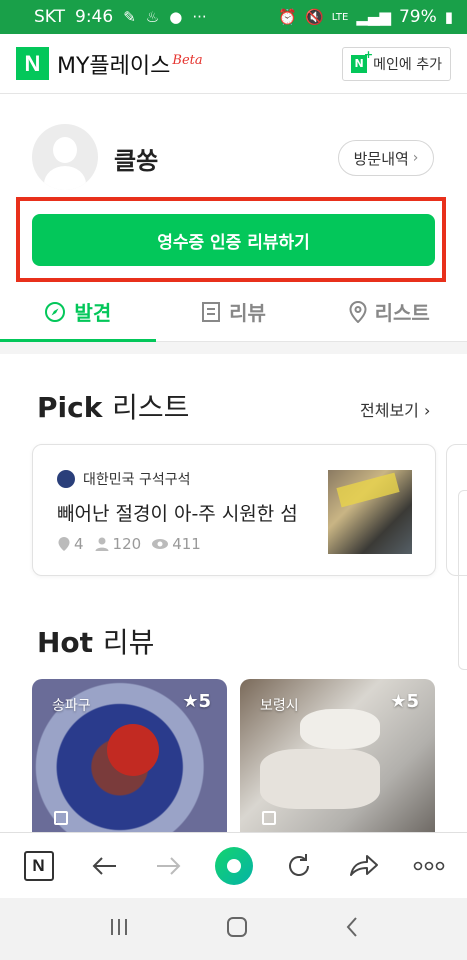 The height and width of the screenshot is (960, 467). I want to click on hot-review-card: 송파구 ★5, so click(129, 759).